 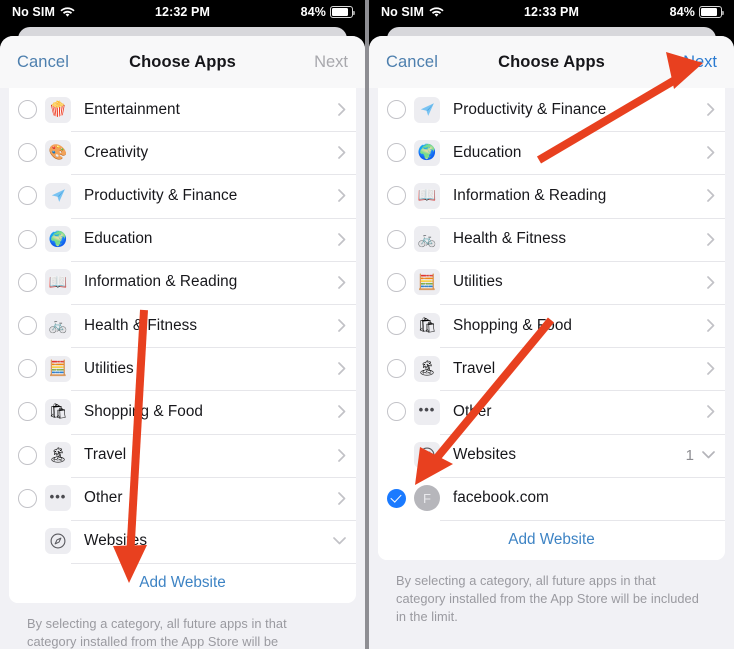 I want to click on bicycle-icon: 🚲, so click(x=58, y=325).